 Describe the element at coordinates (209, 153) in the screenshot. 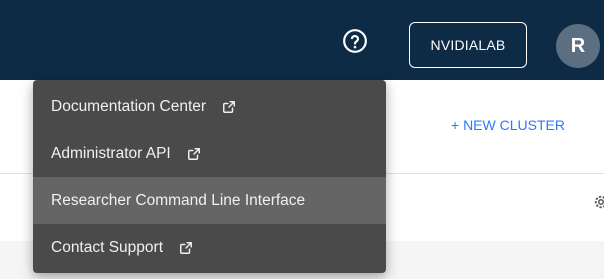

I see `menu-item-administrator-api: Administrator API` at that location.